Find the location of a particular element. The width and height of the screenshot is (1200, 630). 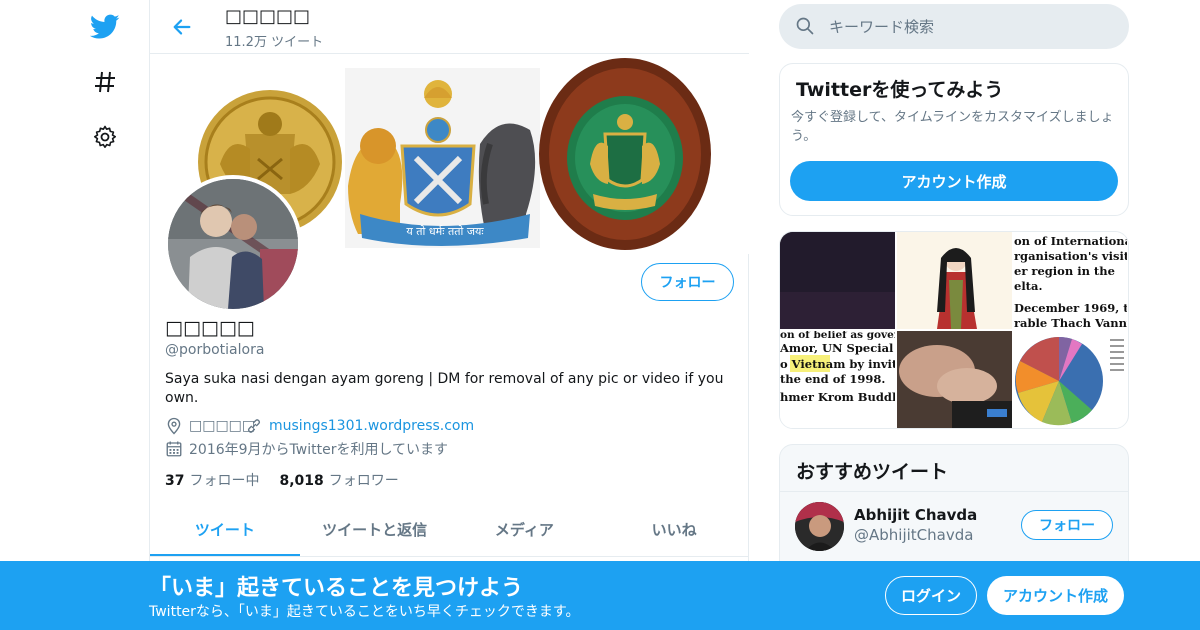

doc-line: December 1969, the is located at coordinates (1070, 308).